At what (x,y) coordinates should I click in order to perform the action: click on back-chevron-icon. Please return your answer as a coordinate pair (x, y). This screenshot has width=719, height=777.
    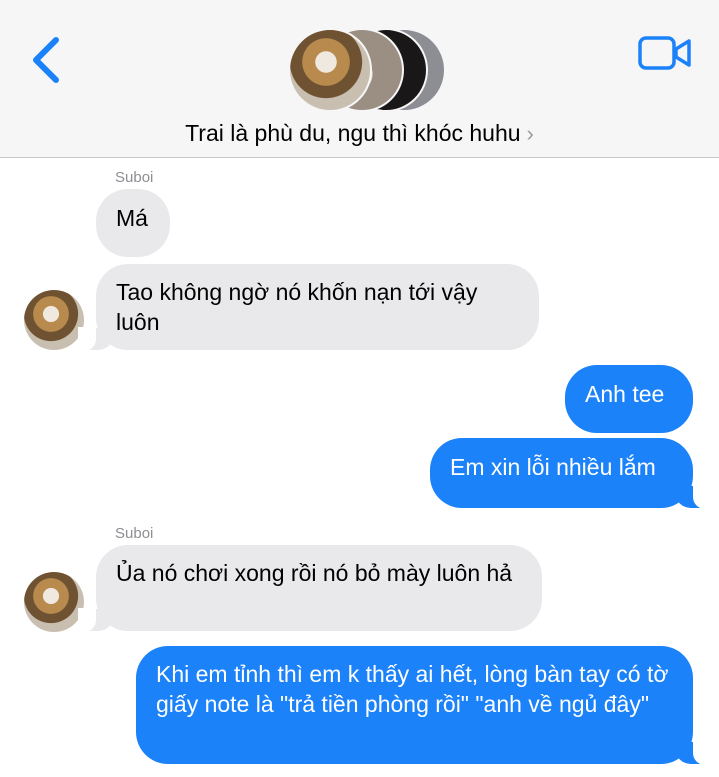
    Looking at the image, I should click on (48, 60).